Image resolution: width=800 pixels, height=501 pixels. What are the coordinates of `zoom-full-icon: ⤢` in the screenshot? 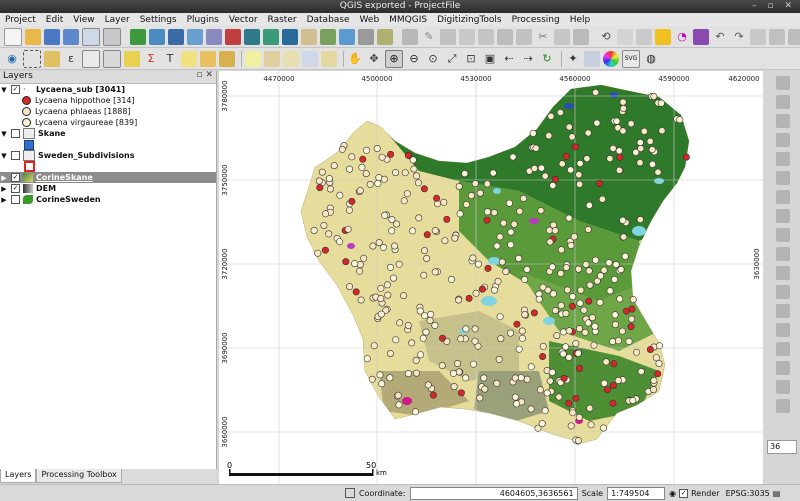 It's located at (452, 59).